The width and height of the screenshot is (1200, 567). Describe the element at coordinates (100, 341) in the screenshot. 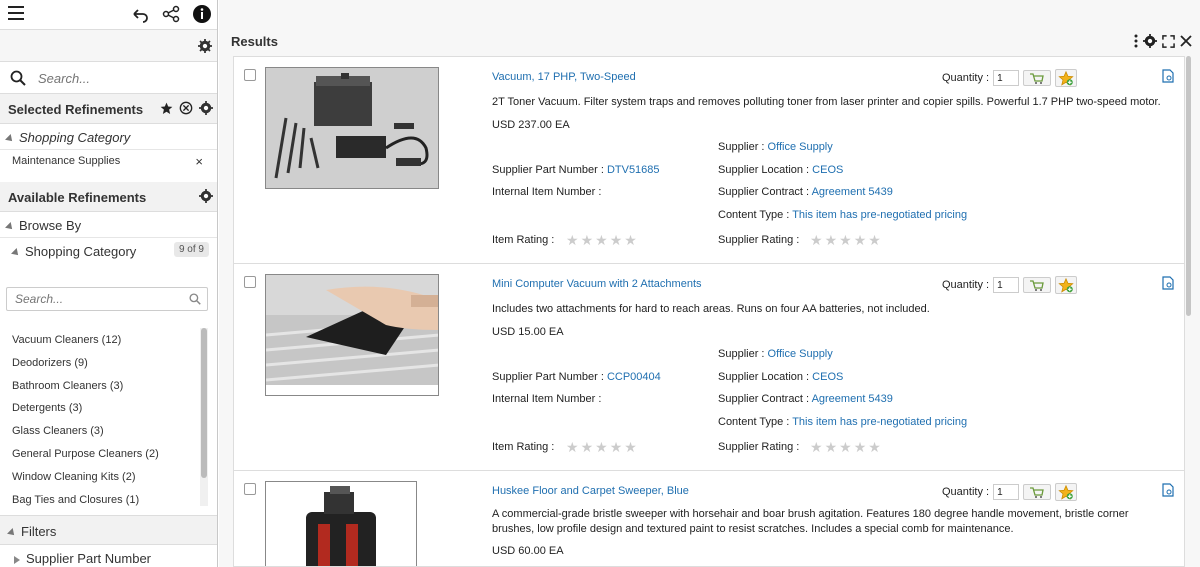

I see `facet-item: Vacuum Cleaners (12)` at that location.